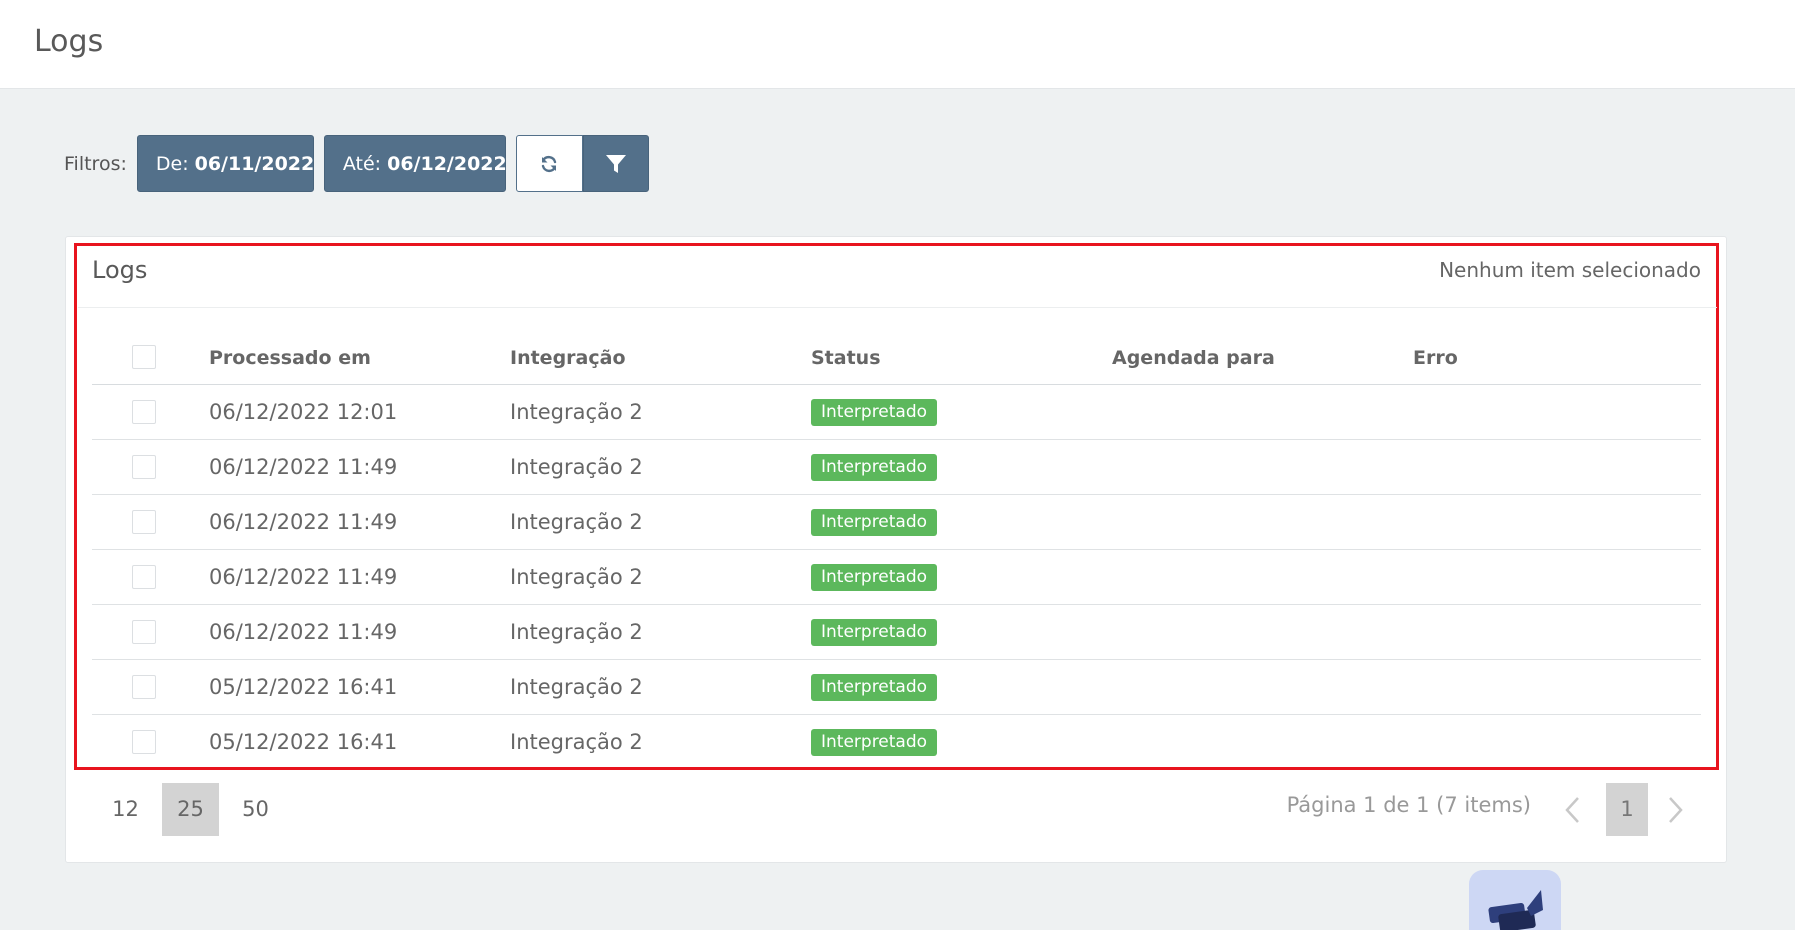 The height and width of the screenshot is (930, 1795). What do you see at coordinates (1408, 805) in the screenshot?
I see `pagination-info: Página 1 de 1 (7 items)` at bounding box center [1408, 805].